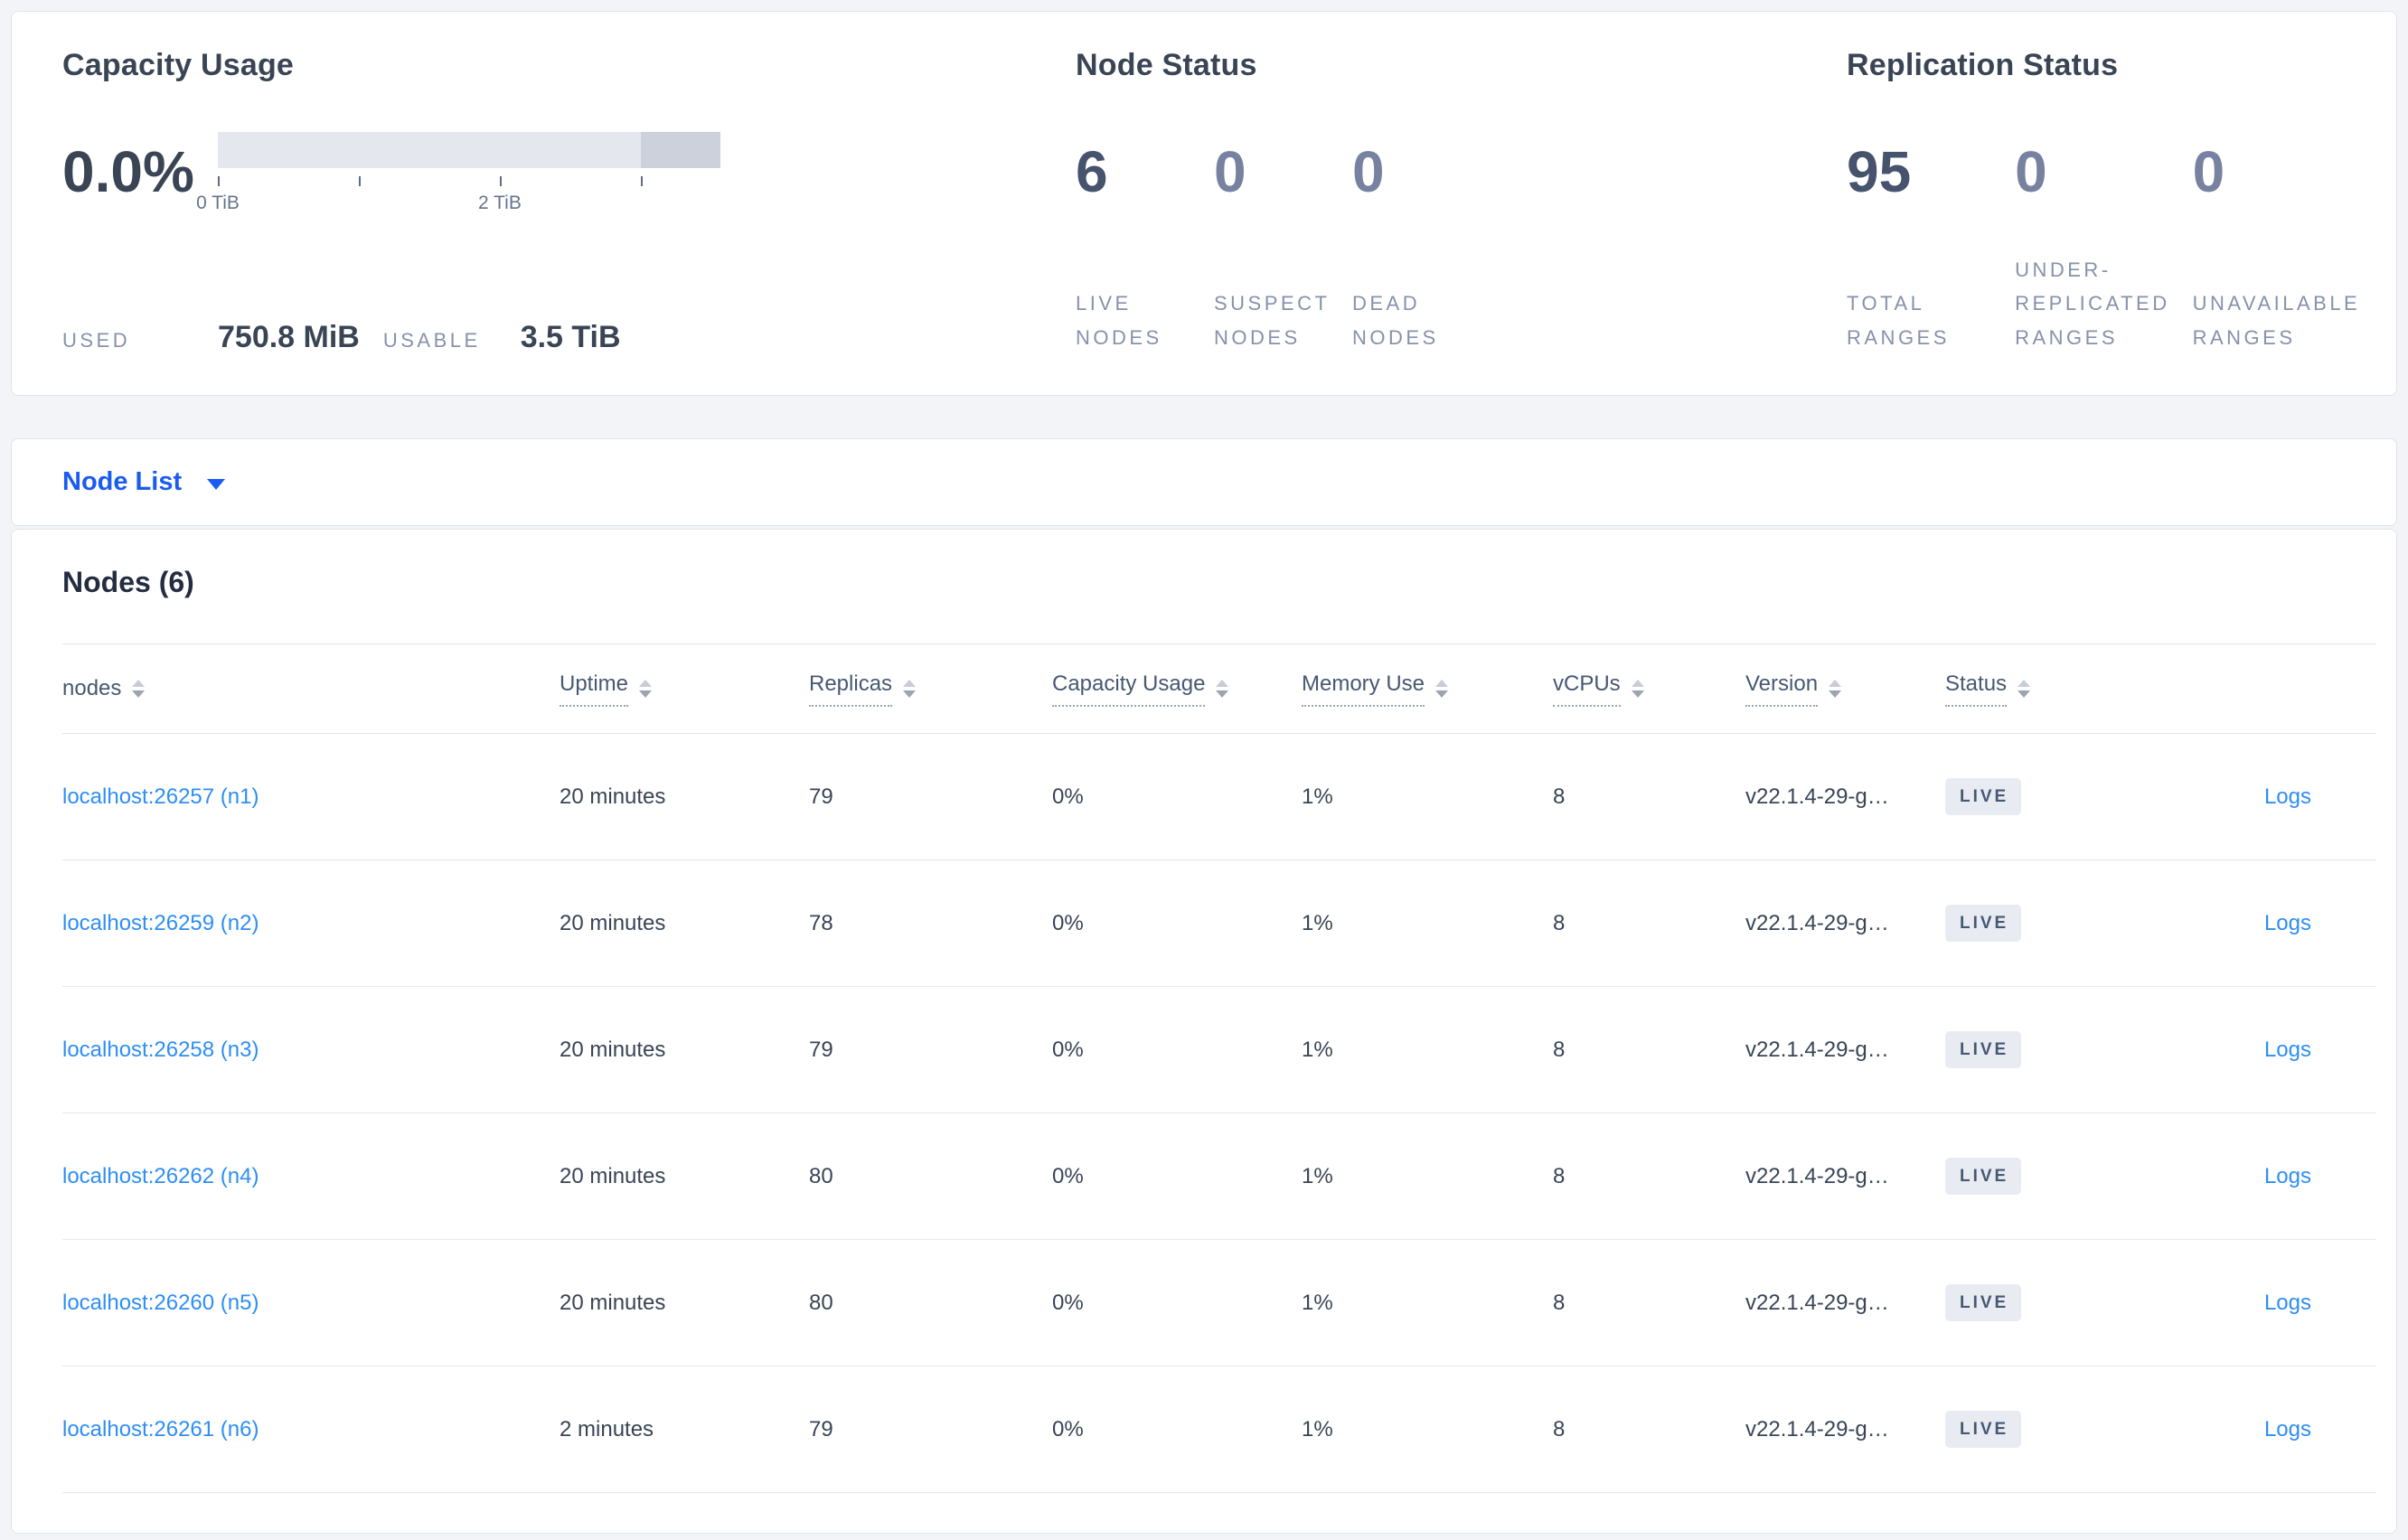 This screenshot has height=1540, width=2408. I want to click on vcpus-cell: 8, so click(1649, 1050).